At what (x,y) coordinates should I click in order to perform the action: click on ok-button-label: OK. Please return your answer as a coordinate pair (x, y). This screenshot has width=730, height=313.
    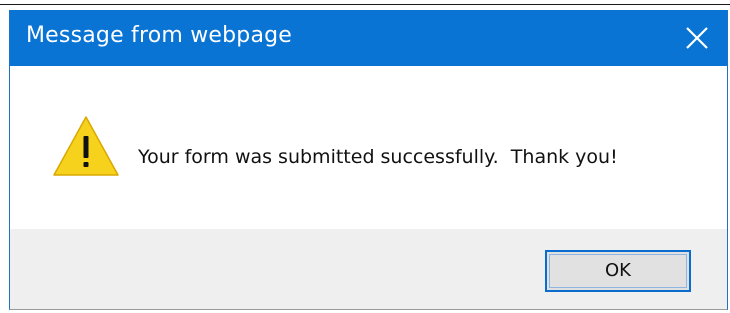
    Looking at the image, I should click on (618, 270).